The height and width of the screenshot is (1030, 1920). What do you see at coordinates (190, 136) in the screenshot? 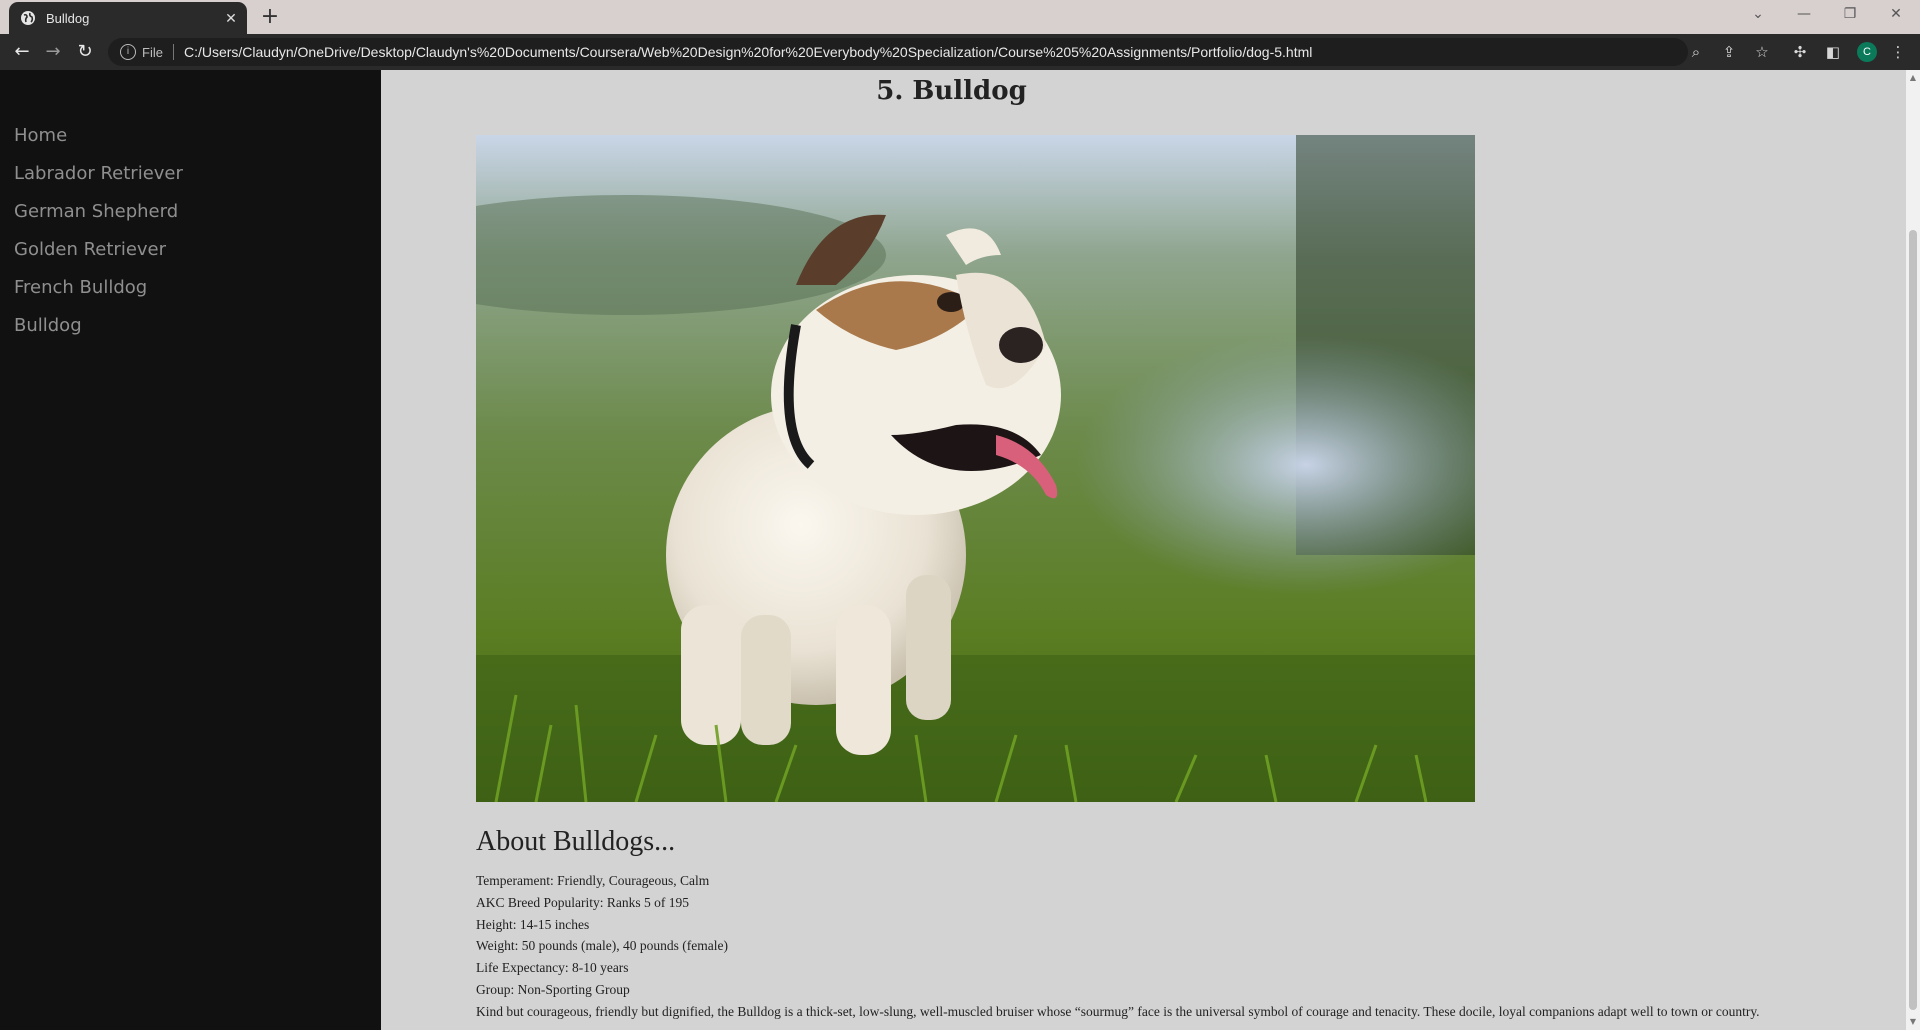
I see `sidebar-item-home: Home` at bounding box center [190, 136].